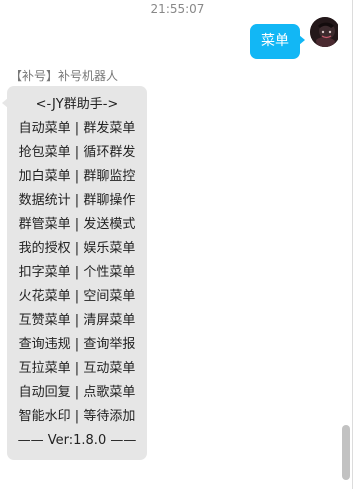 The image size is (355, 489). I want to click on menu-line: 智能水印 | 等待添加, so click(77, 416).